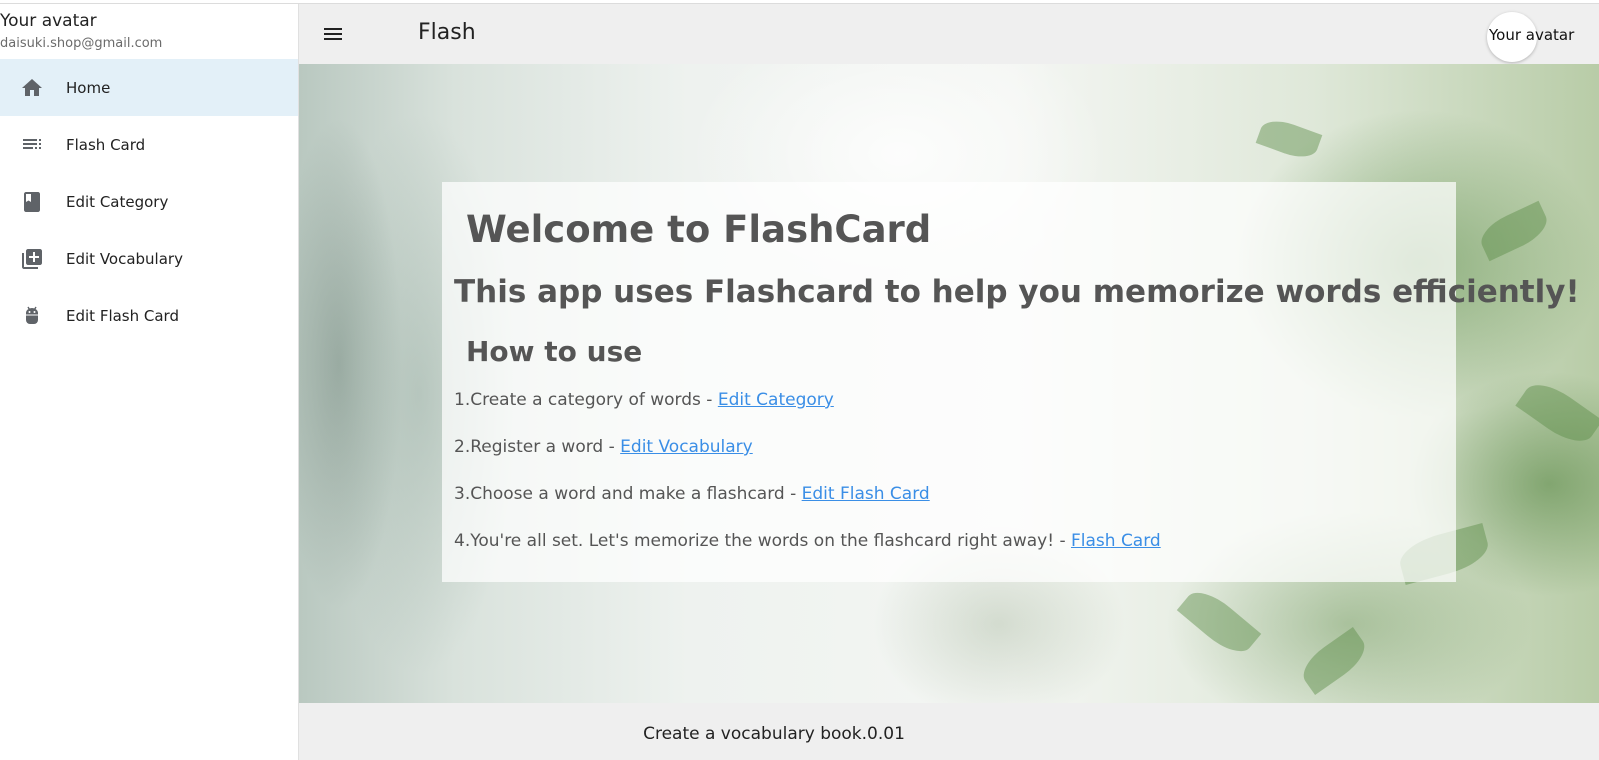 This screenshot has height=760, width=1599. Describe the element at coordinates (32, 88) in the screenshot. I see `home-icon` at that location.